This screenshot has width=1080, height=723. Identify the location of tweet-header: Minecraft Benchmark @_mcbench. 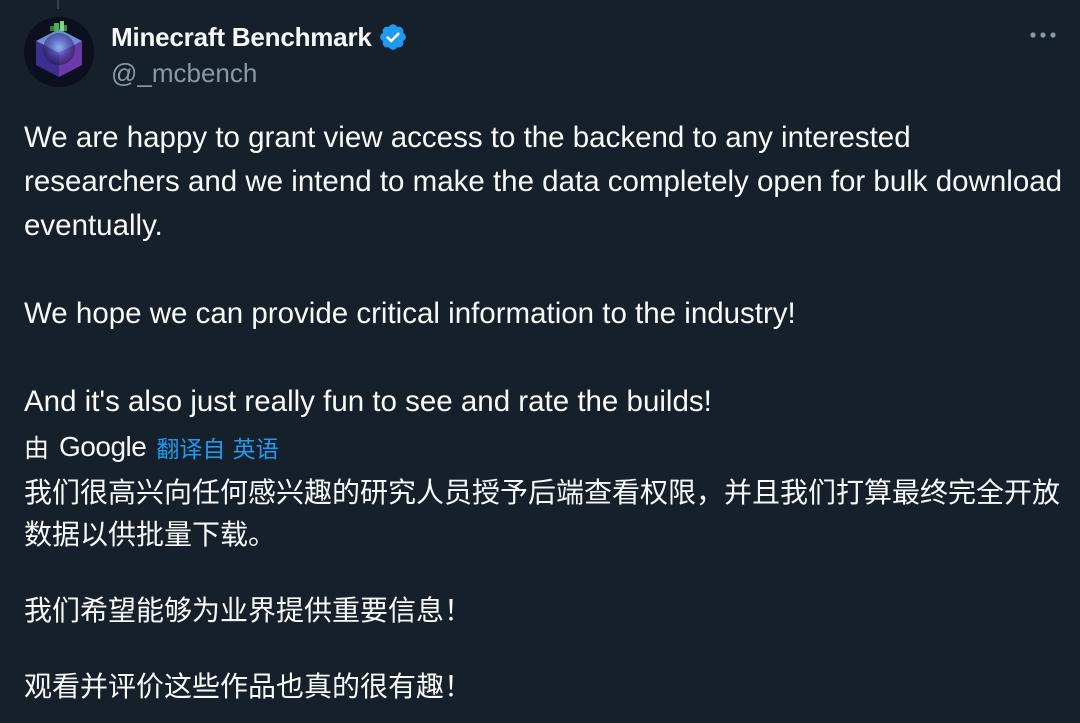
(259, 55).